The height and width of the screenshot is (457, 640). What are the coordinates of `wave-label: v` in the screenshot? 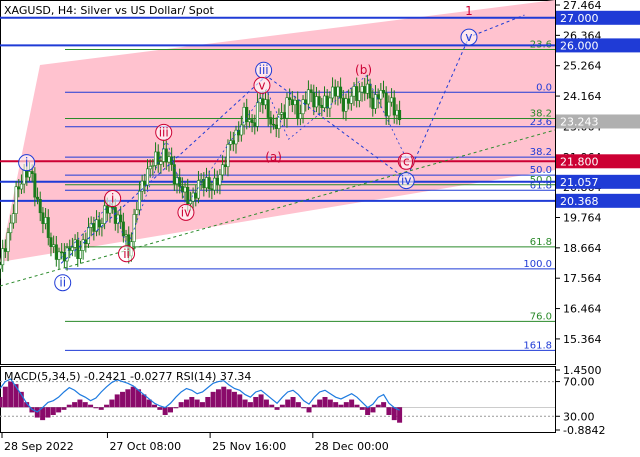 It's located at (261, 85).